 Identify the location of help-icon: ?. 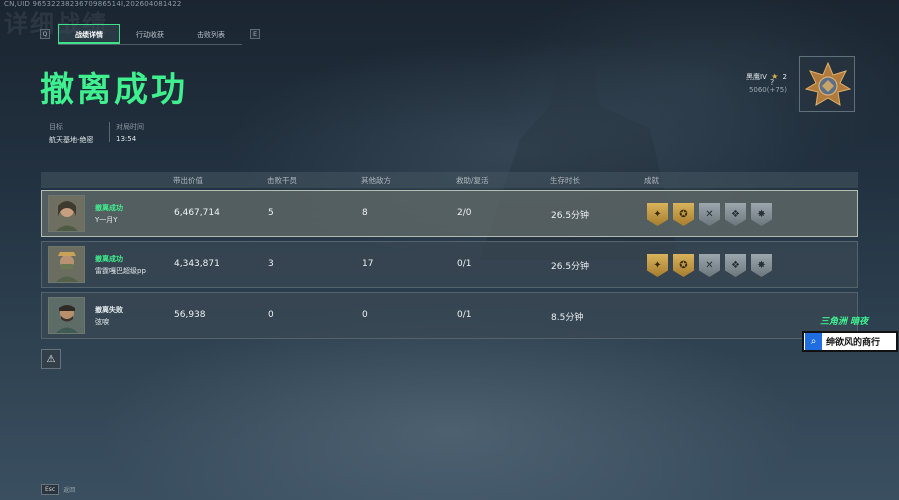
(772, 82).